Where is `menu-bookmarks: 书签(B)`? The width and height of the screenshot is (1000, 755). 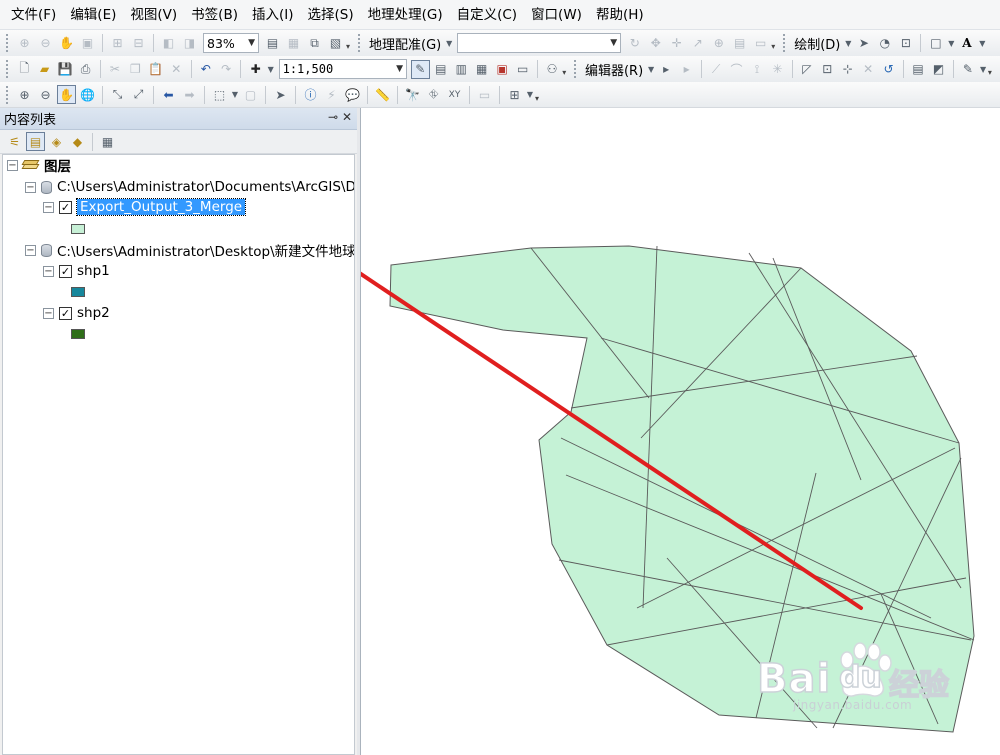
menu-bookmarks: 书签(B) is located at coordinates (214, 15).